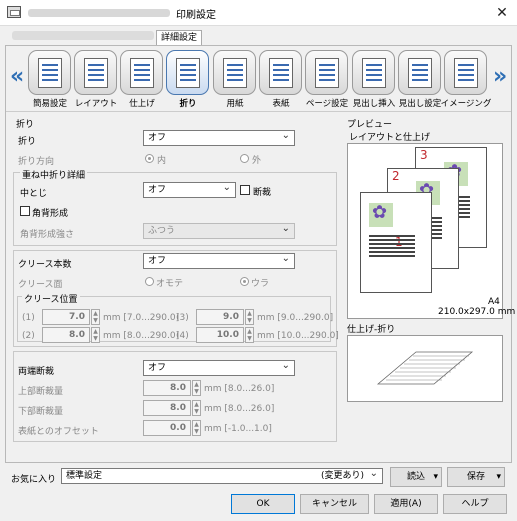 The width and height of the screenshot is (517, 521). I want to click on crease-back-label: ウラ, so click(260, 284).